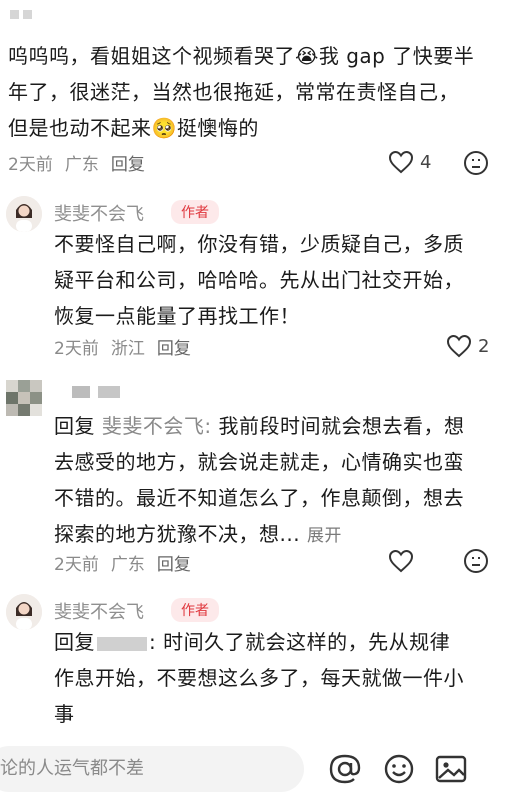 Image resolution: width=512 pixels, height=800 pixels. Describe the element at coordinates (324, 536) in the screenshot. I see `expand-button: 展开` at that location.